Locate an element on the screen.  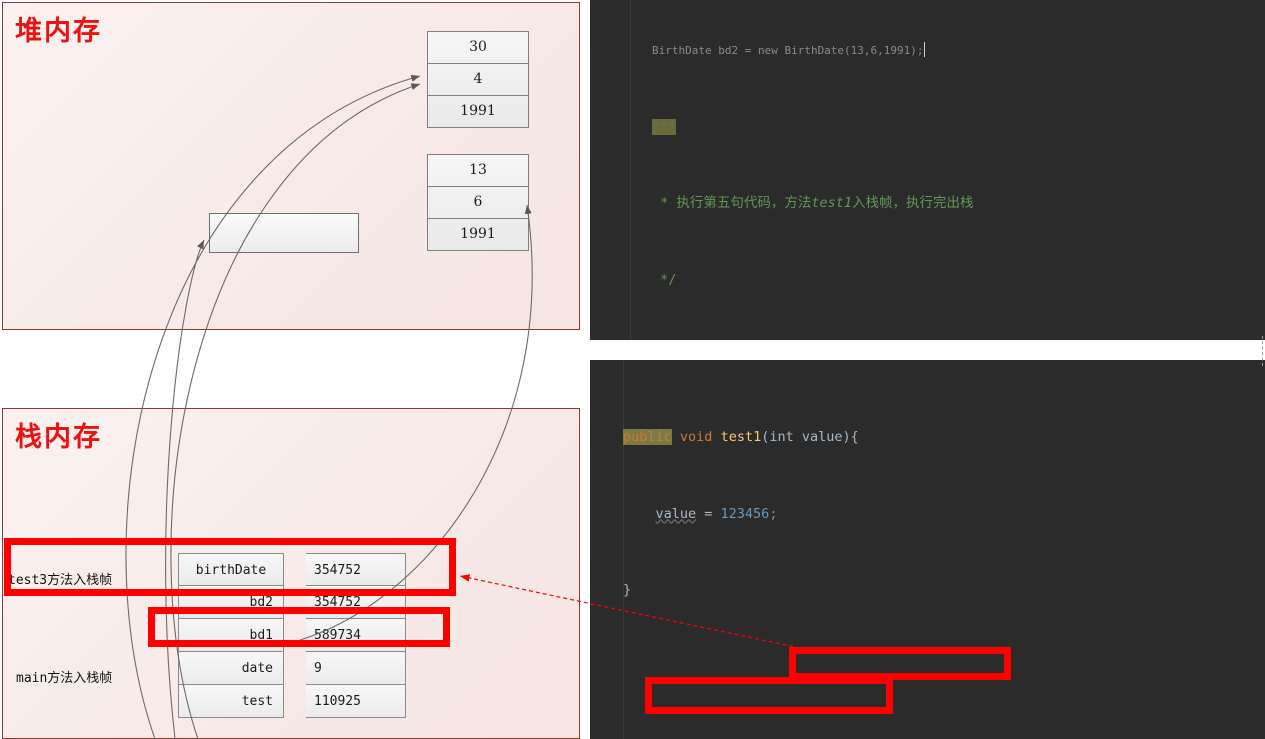
editor-gutter-line is located at coordinates (630, 170).